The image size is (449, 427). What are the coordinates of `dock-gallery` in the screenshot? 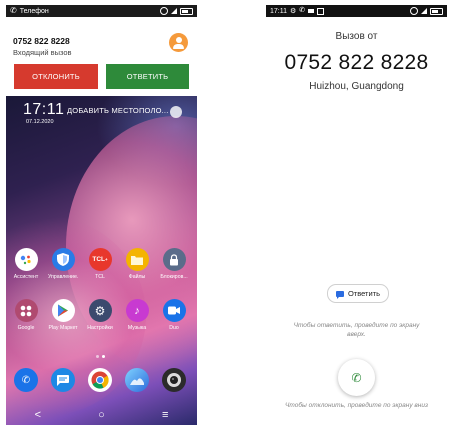 It's located at (137, 380).